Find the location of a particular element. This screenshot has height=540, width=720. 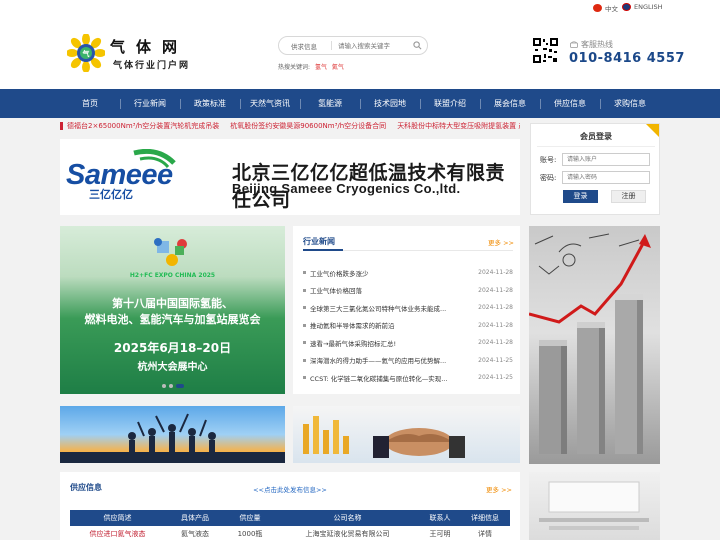

search-box: 供求信息 is located at coordinates (353, 45).